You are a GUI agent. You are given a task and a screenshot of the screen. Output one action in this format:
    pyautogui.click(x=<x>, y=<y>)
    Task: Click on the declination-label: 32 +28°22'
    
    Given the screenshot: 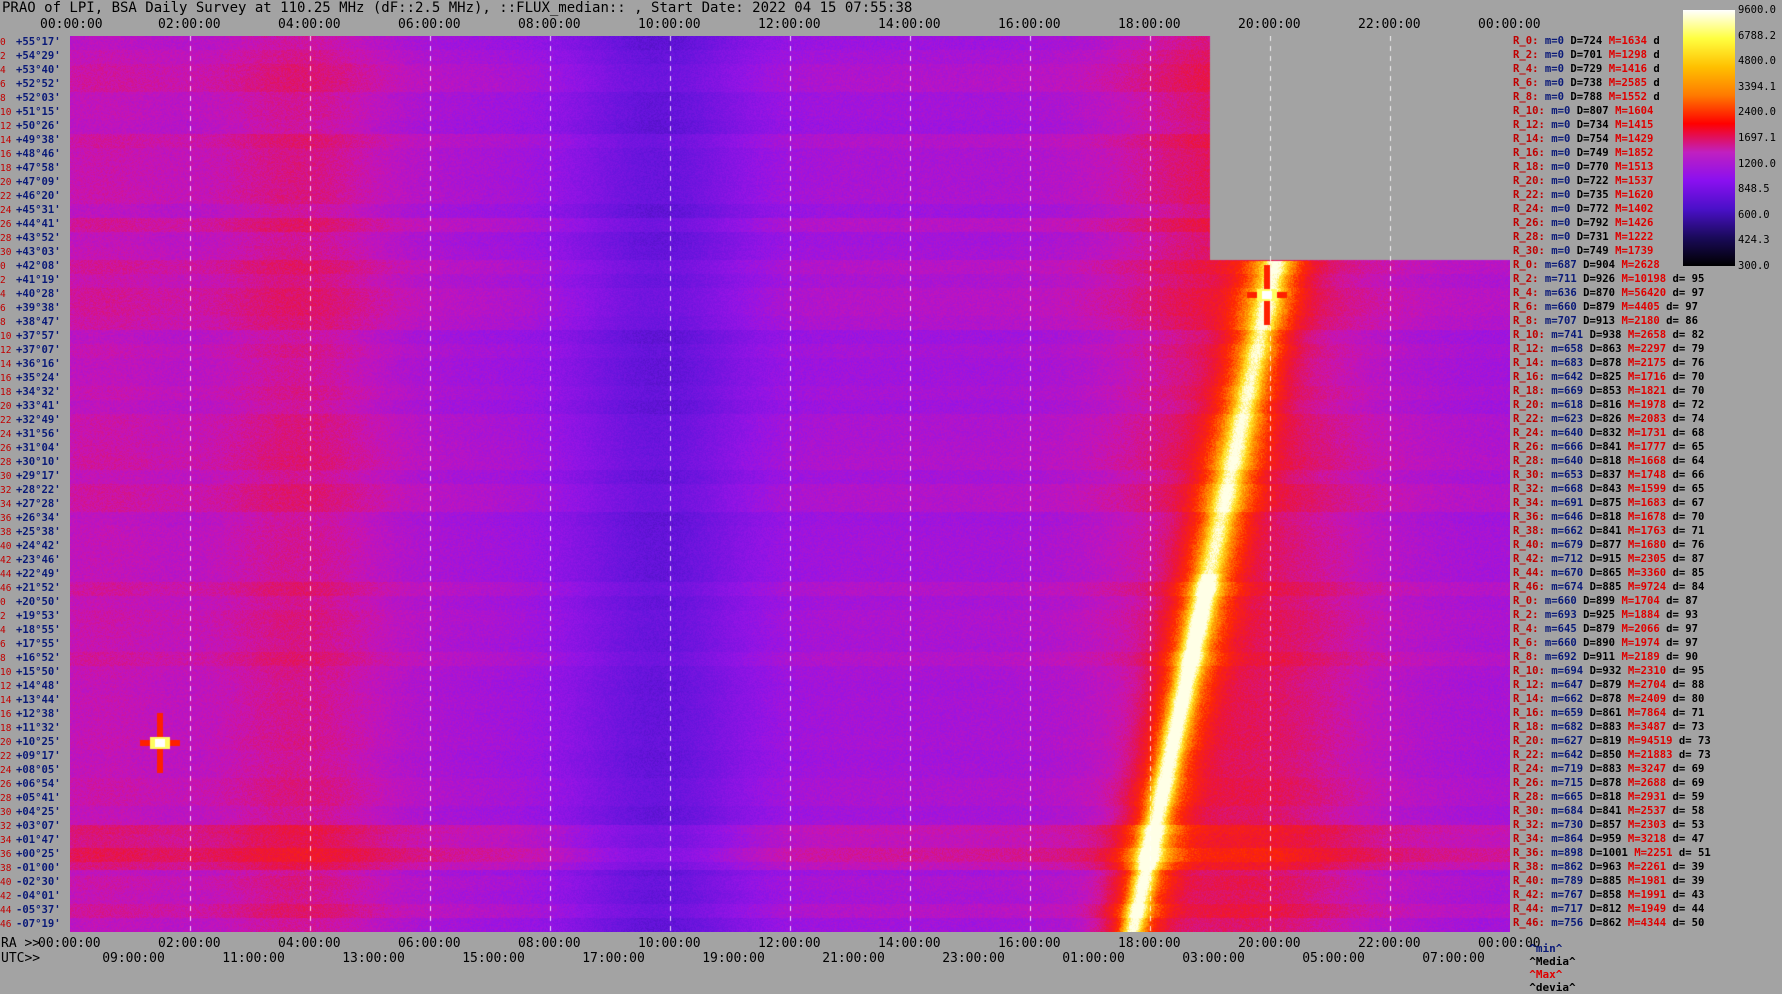 What is the action you would take?
    pyautogui.click(x=30, y=490)
    